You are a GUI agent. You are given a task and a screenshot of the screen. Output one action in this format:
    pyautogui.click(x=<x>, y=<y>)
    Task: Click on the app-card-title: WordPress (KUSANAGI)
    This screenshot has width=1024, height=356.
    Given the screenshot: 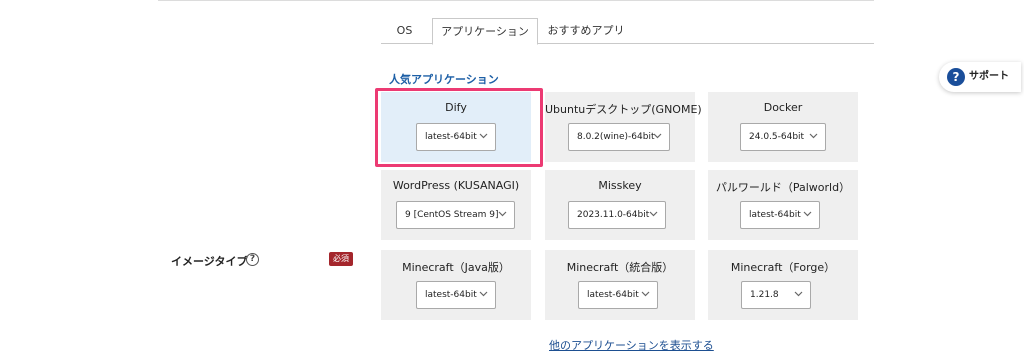 What is the action you would take?
    pyautogui.click(x=456, y=185)
    